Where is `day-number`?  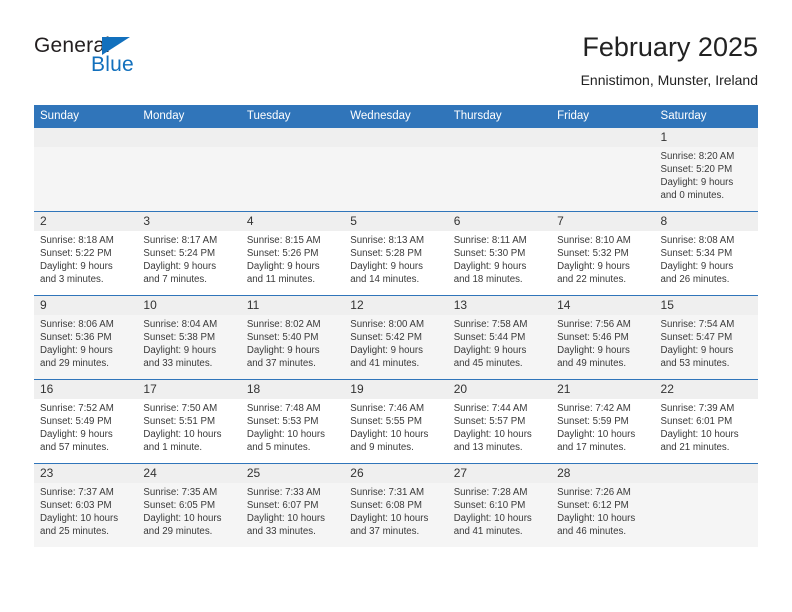
day-number is located at coordinates (396, 137).